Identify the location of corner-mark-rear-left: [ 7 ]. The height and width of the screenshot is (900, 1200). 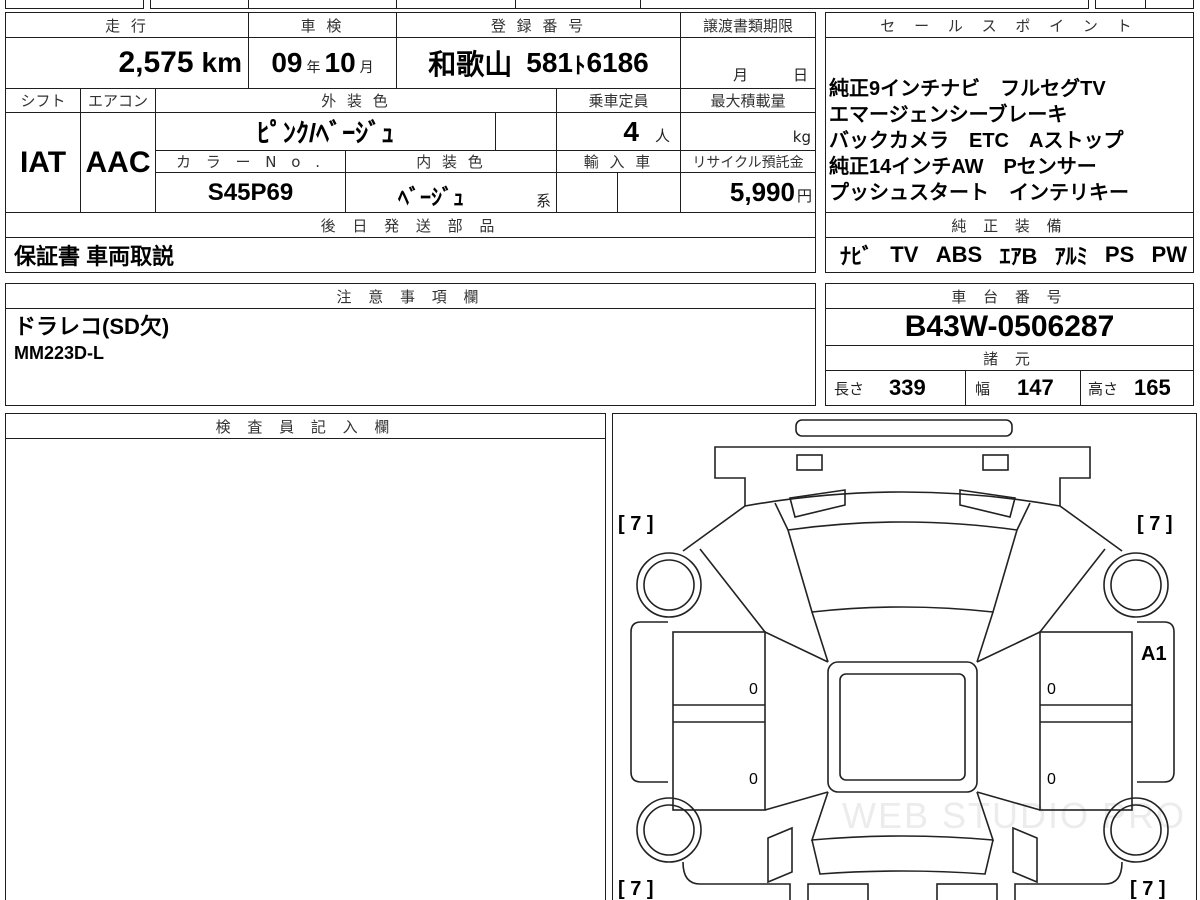
(636, 889).